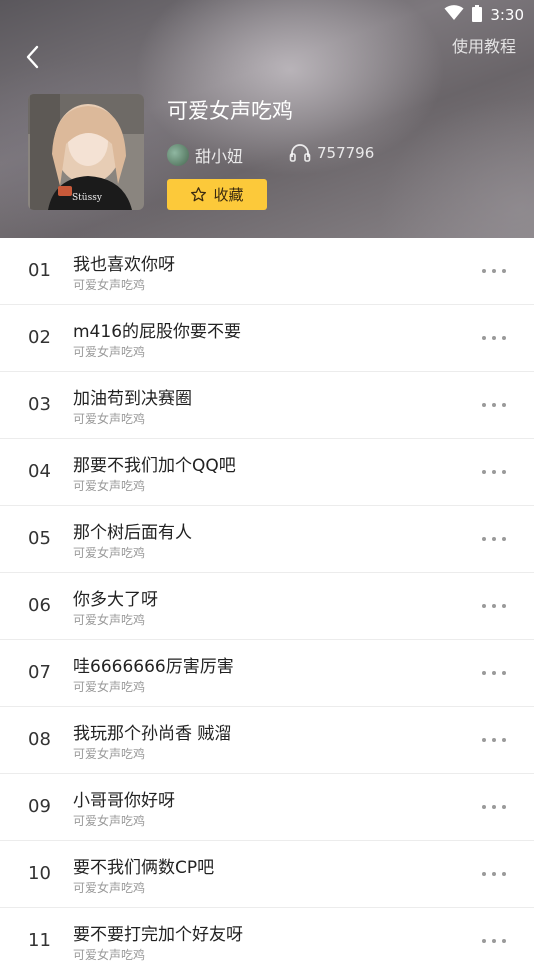 The image size is (534, 974). What do you see at coordinates (267, 338) in the screenshot?
I see `song-row: 02 m416的屁股你要不要 可爱女声吃鸡` at bounding box center [267, 338].